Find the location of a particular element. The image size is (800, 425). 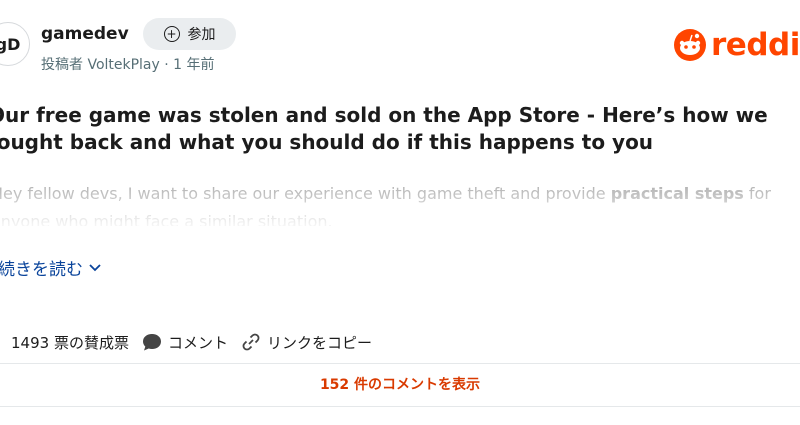

copy-link-button: リンクをコピー is located at coordinates (306, 342).